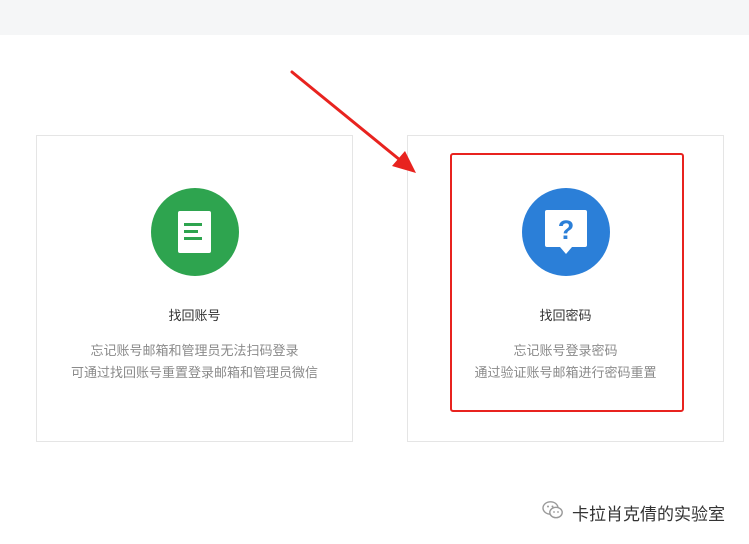 Image resolution: width=749 pixels, height=544 pixels. What do you see at coordinates (565, 316) in the screenshot?
I see `recover-password-title: 找回密码` at bounding box center [565, 316].